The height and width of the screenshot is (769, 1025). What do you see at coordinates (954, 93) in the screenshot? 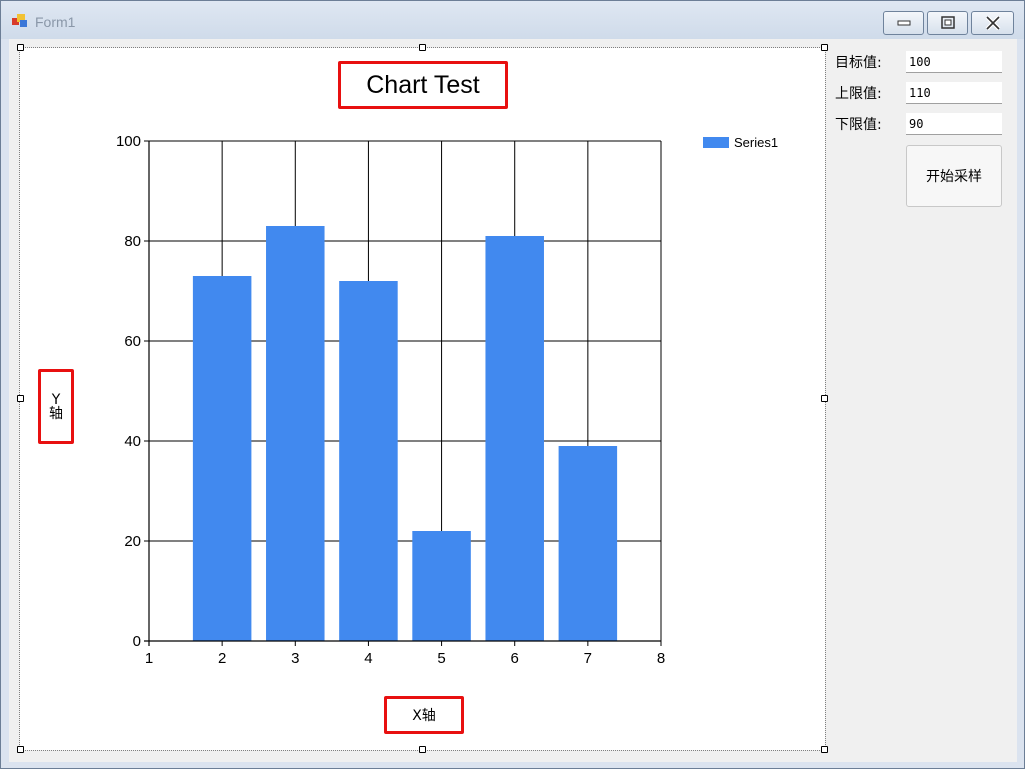
I see `upper-limit-input` at bounding box center [954, 93].